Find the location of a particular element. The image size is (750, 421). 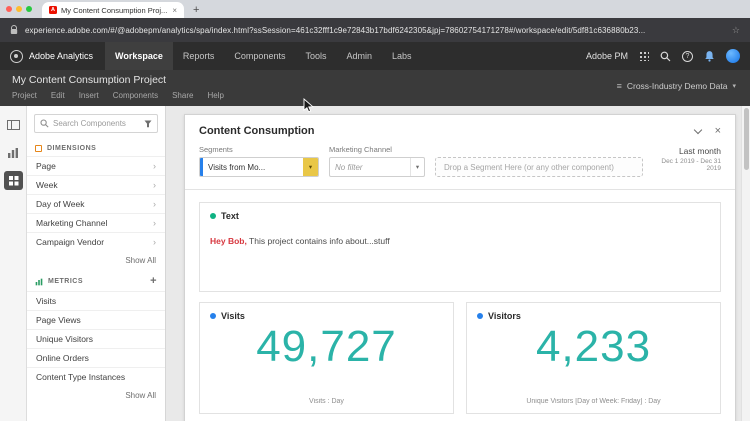

date-range-value: Dec 1 2019 - Dec 31 2019 is located at coordinates (691, 165).